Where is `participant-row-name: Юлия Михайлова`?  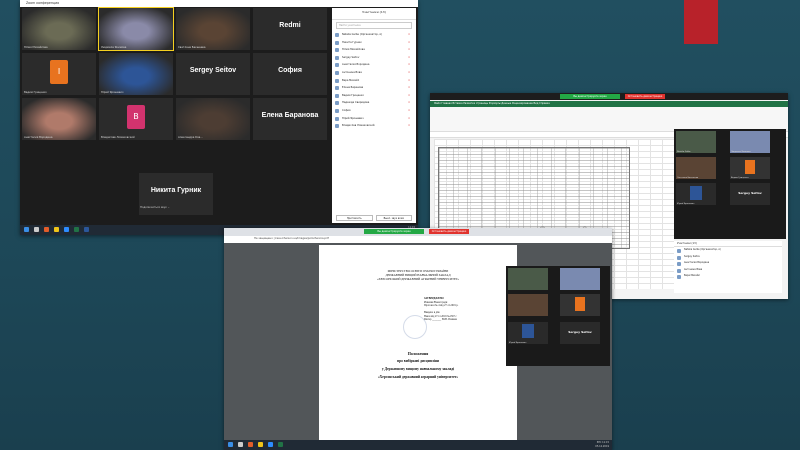 participant-row-name: Юлия Михайлова is located at coordinates (353, 50).